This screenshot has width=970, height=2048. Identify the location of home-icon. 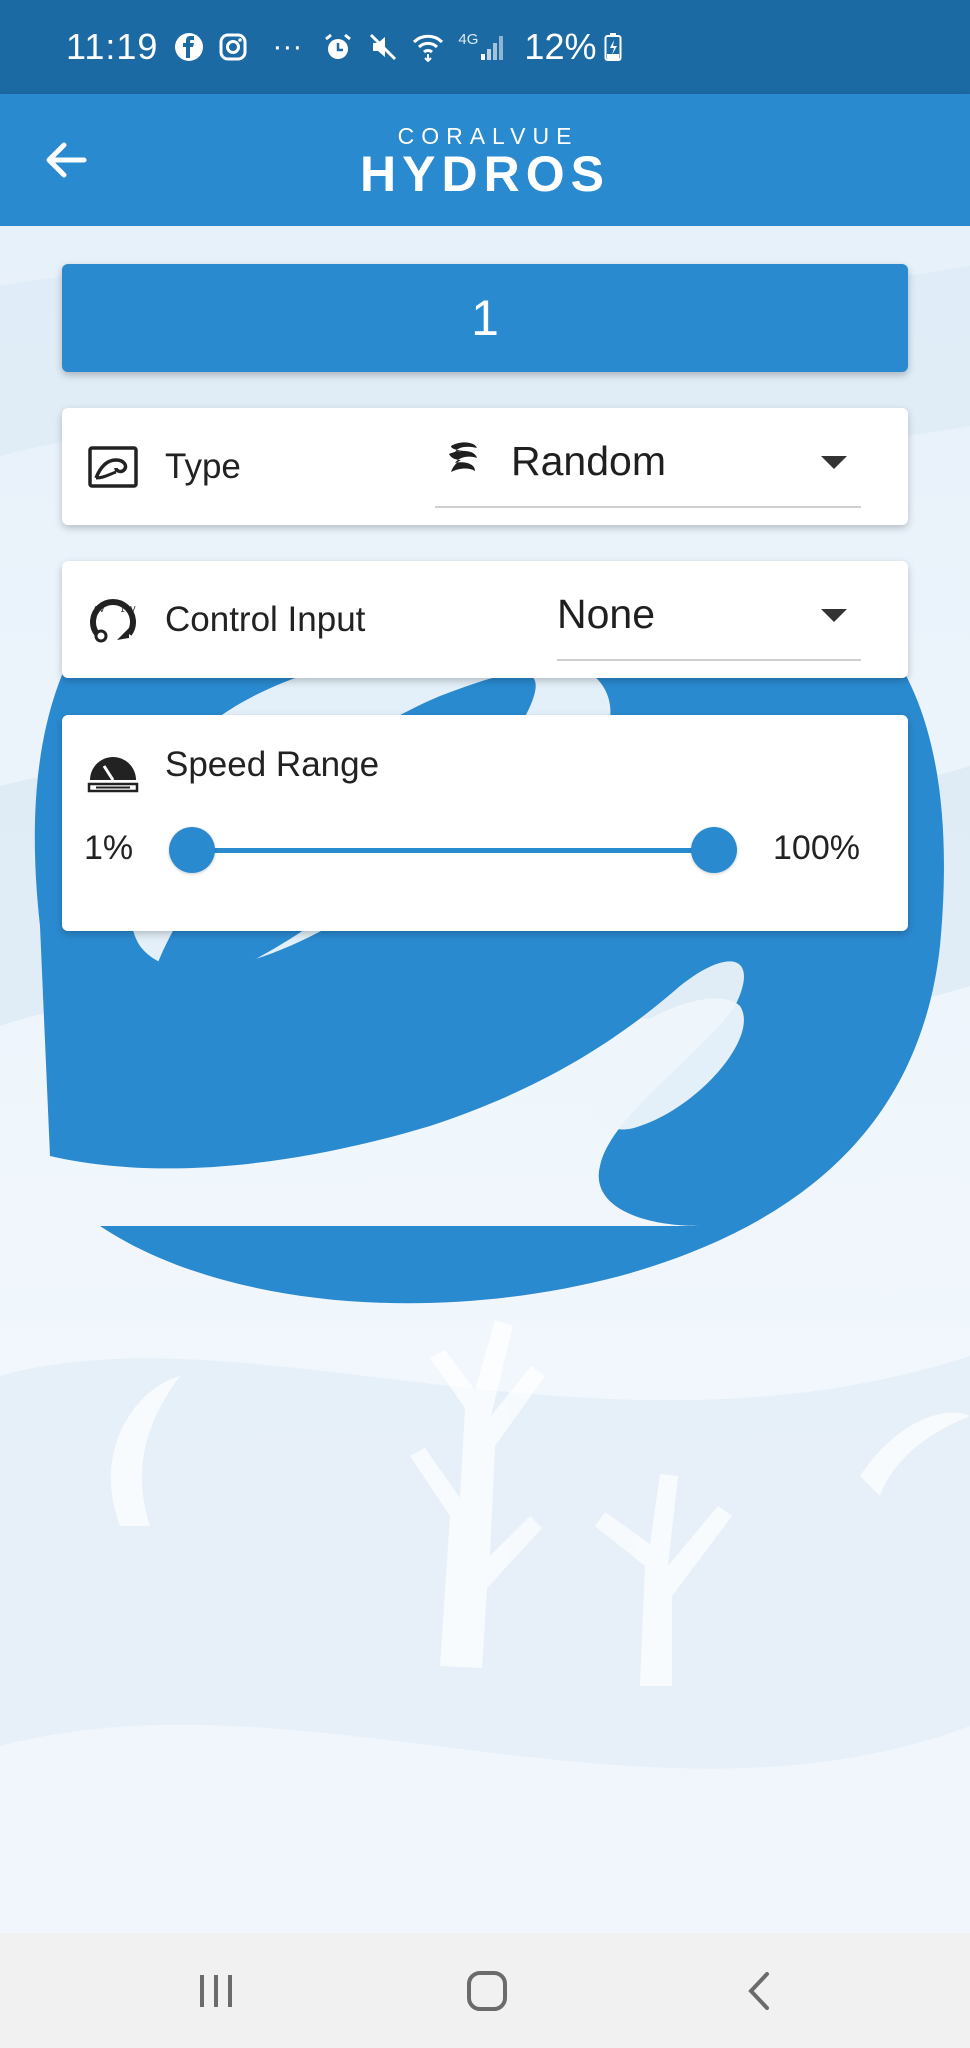
(487, 1991).